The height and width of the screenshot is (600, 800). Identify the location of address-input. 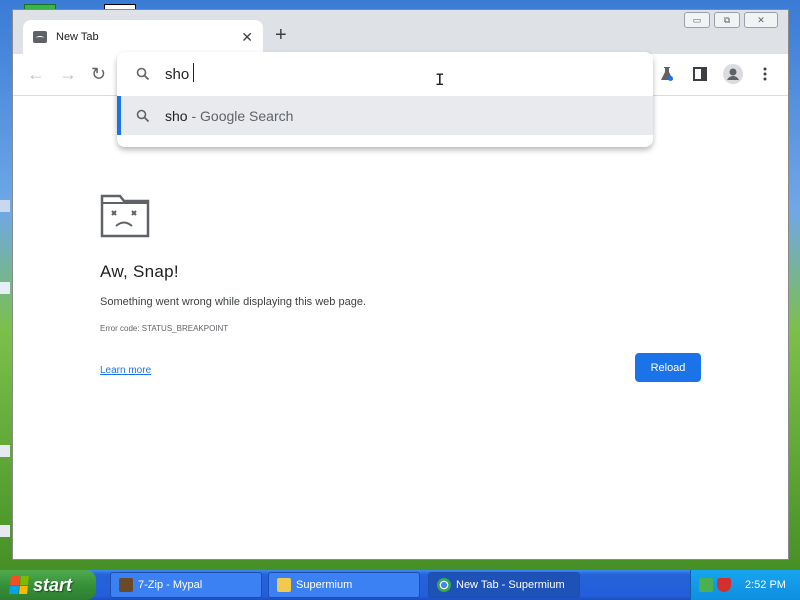
(315, 74).